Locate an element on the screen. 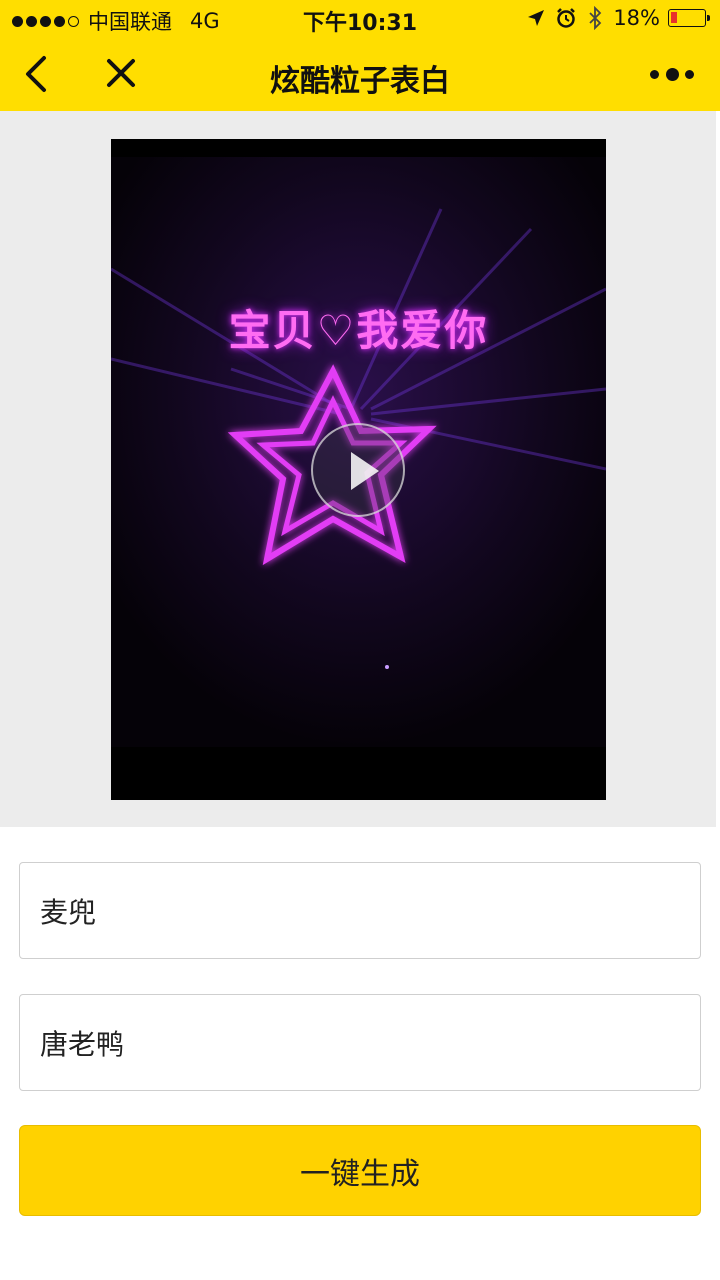 This screenshot has height=1280, width=720. nav-bar: 炫酷粒子表白 is located at coordinates (360, 74).